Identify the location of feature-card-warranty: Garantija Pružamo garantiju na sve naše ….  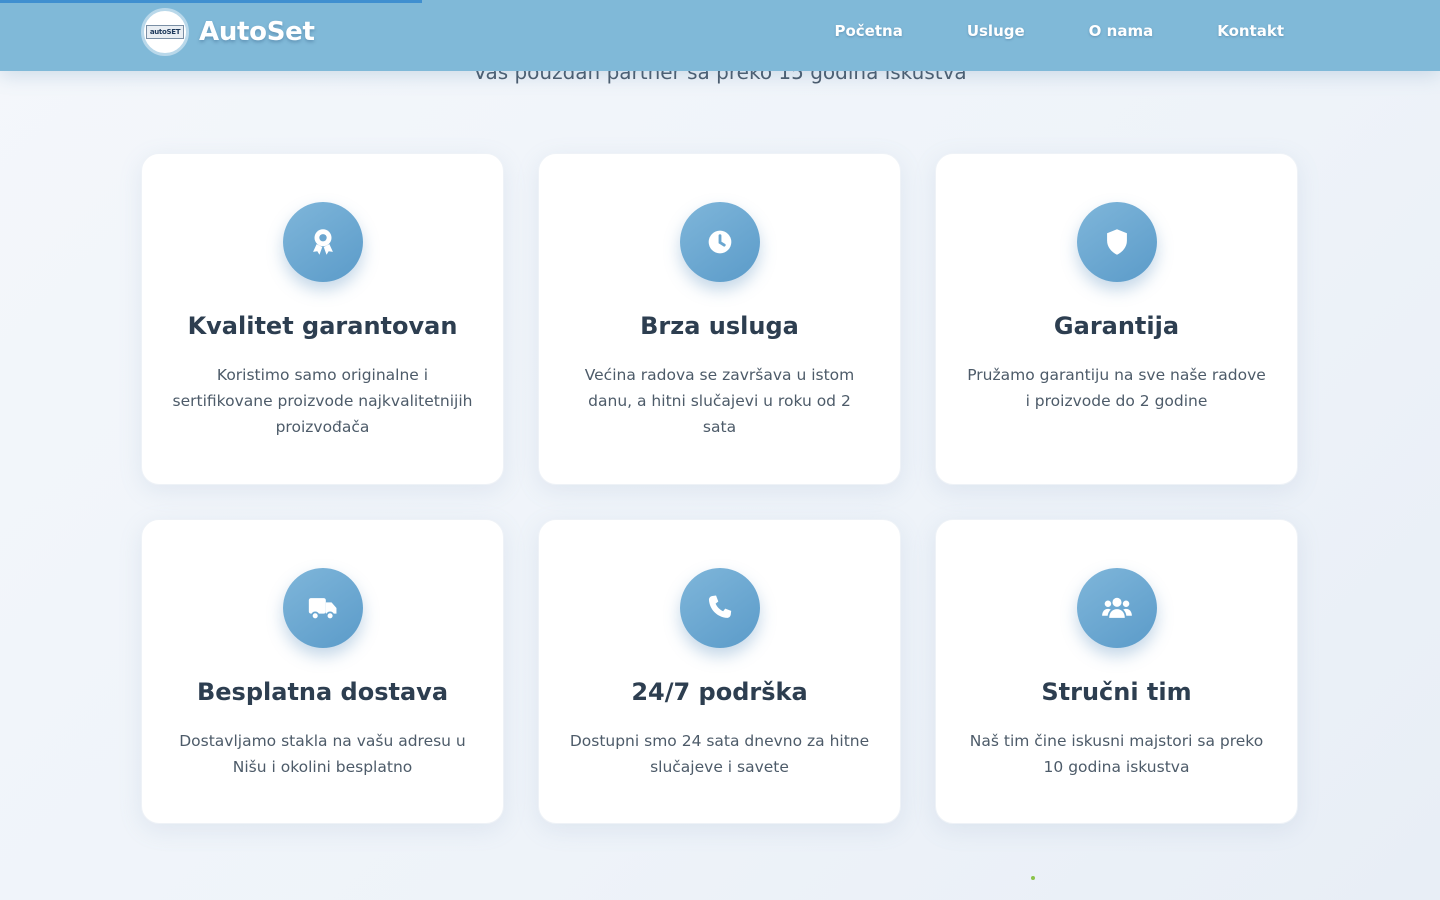
(1116, 319).